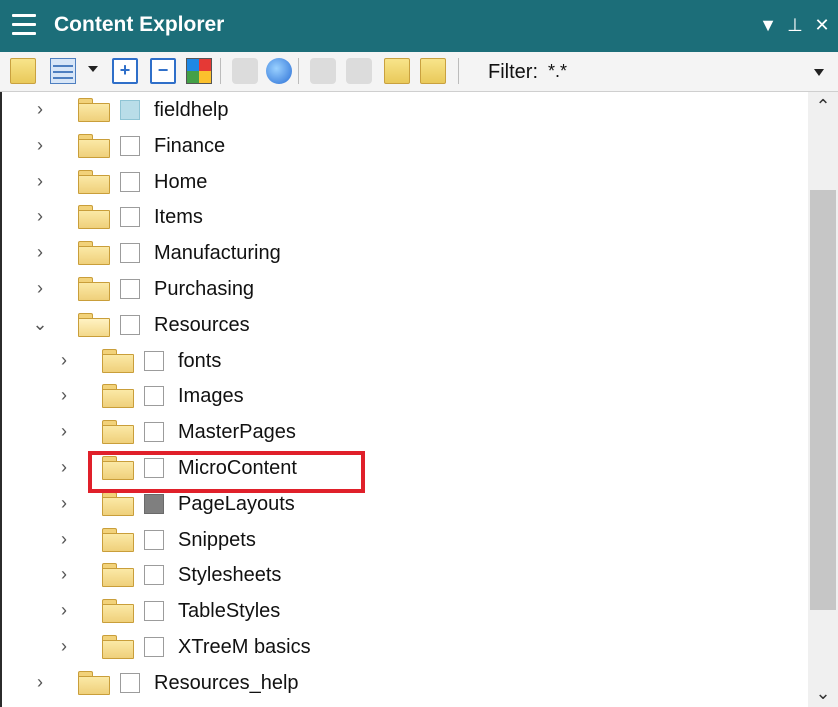  What do you see at coordinates (217, 539) in the screenshot?
I see `tree-item-label: Snippets` at bounding box center [217, 539].